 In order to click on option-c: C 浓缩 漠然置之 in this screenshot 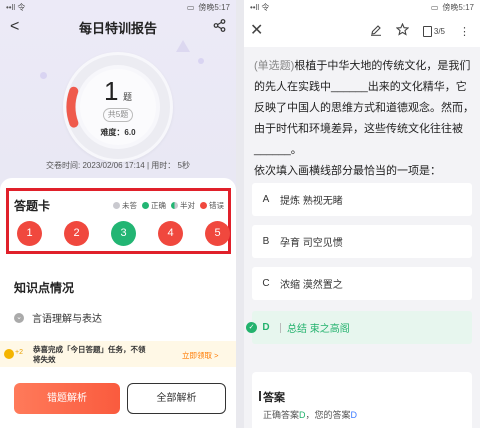, I will do `click(362, 283)`.